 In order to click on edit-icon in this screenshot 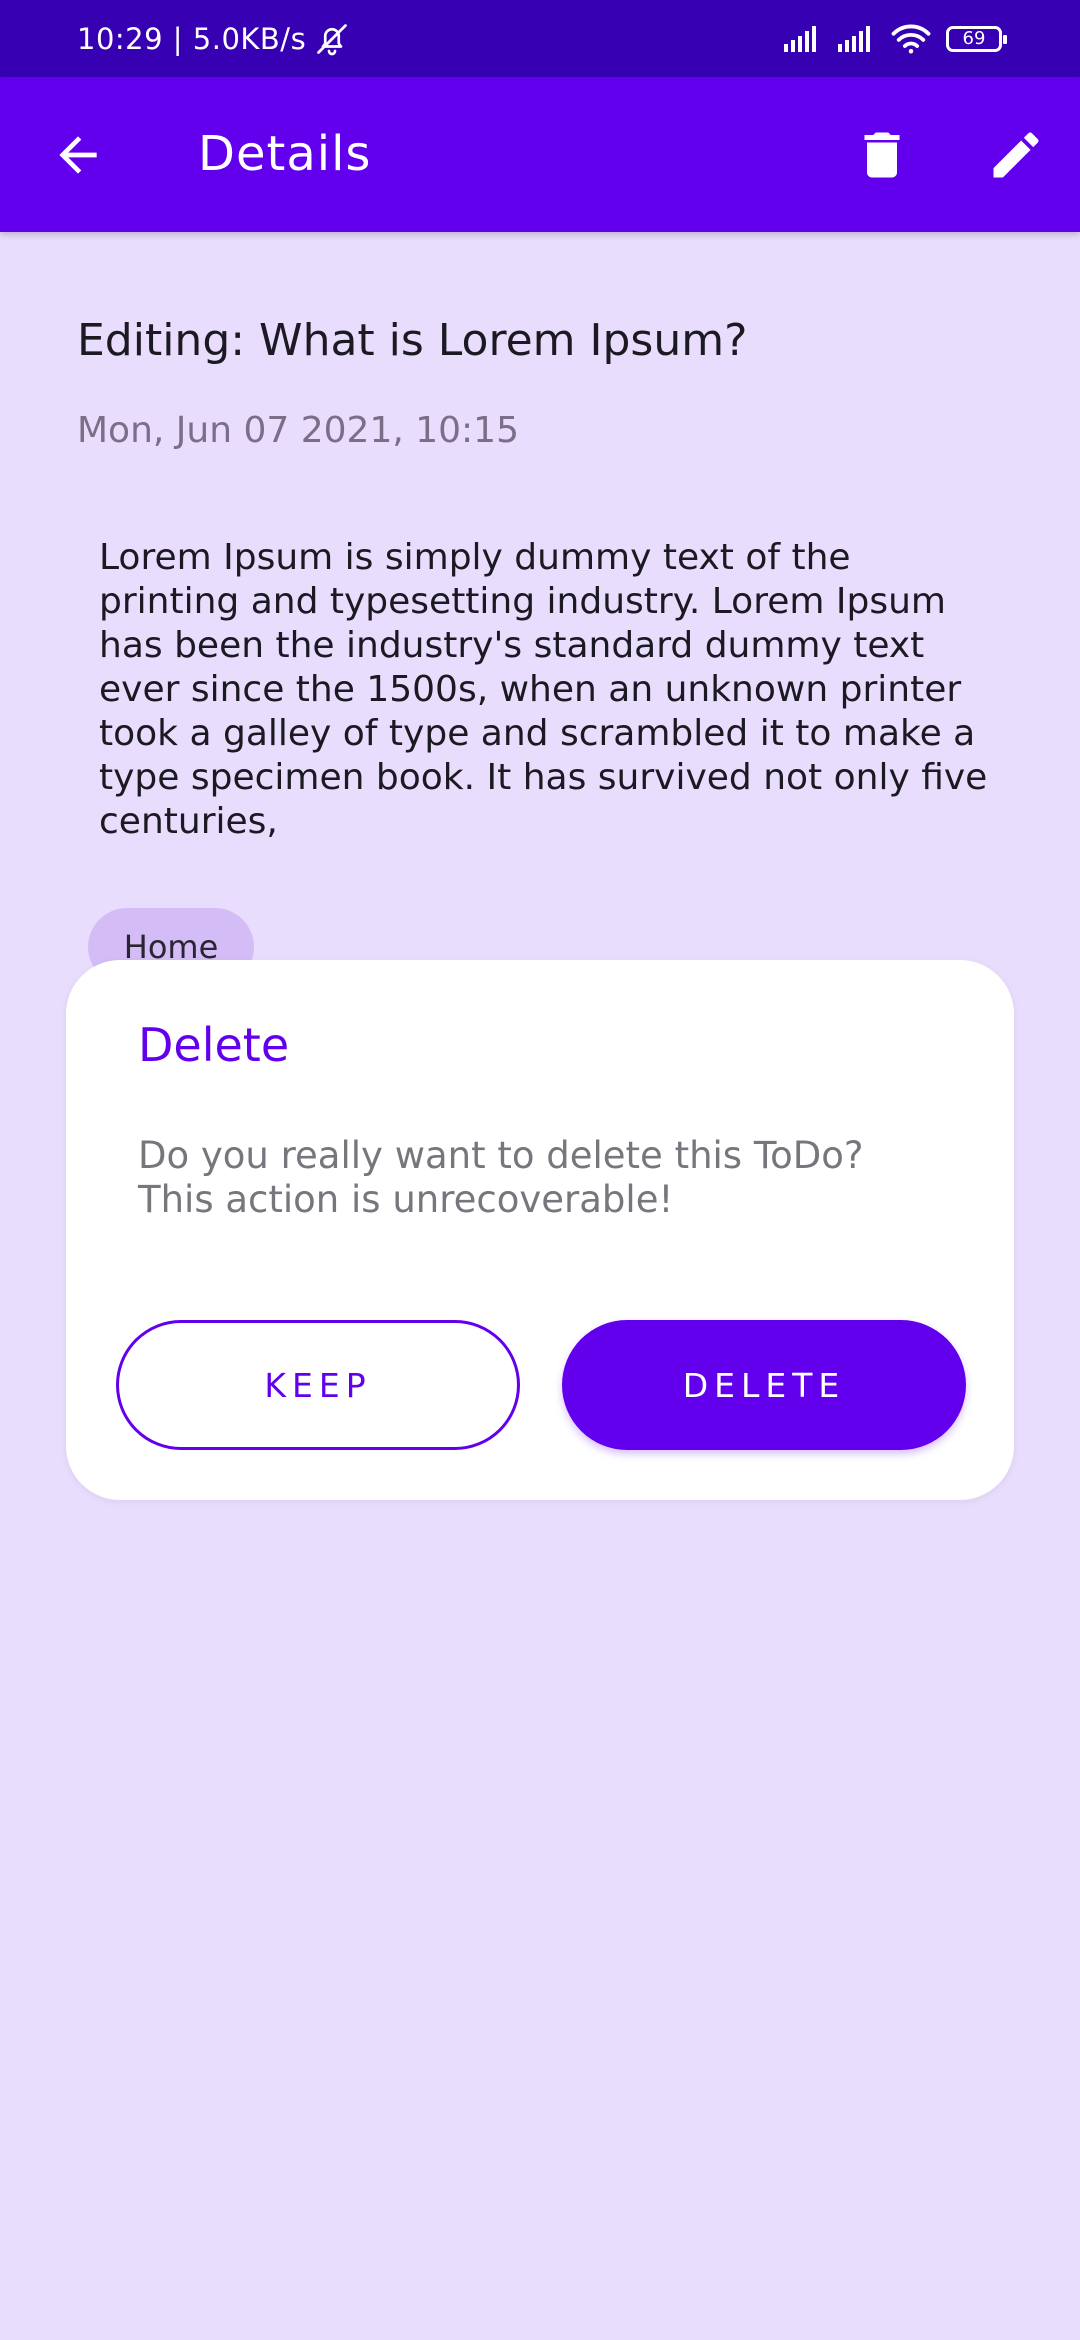, I will do `click(1016, 155)`.